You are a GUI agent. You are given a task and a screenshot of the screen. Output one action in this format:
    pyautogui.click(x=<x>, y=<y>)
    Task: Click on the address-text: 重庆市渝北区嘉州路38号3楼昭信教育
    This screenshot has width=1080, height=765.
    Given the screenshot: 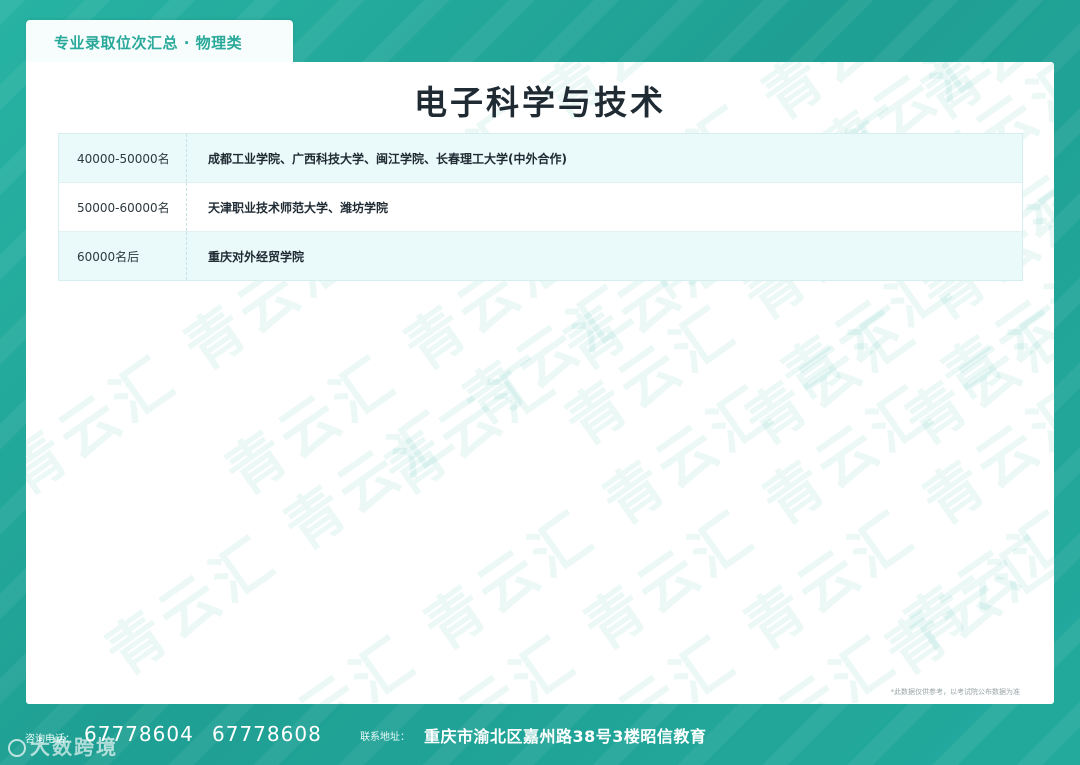 What is the action you would take?
    pyautogui.click(x=565, y=736)
    